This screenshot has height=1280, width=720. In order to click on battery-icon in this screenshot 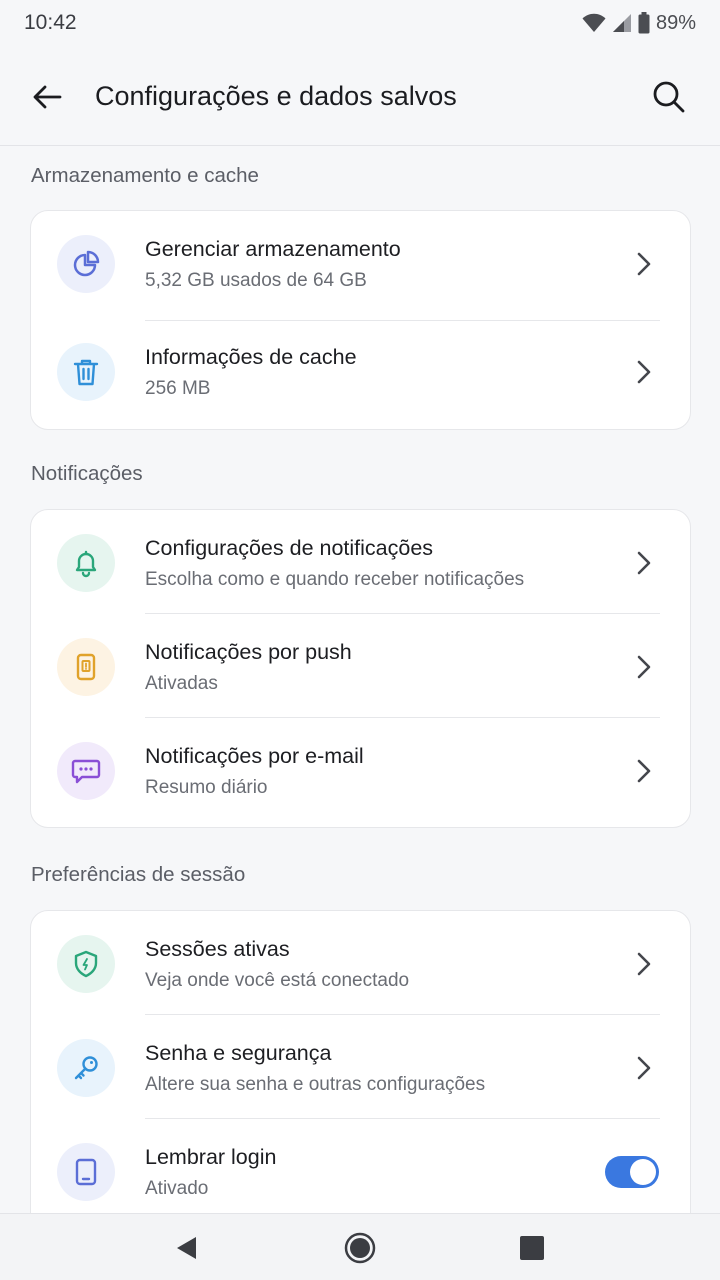, I will do `click(644, 23)`.